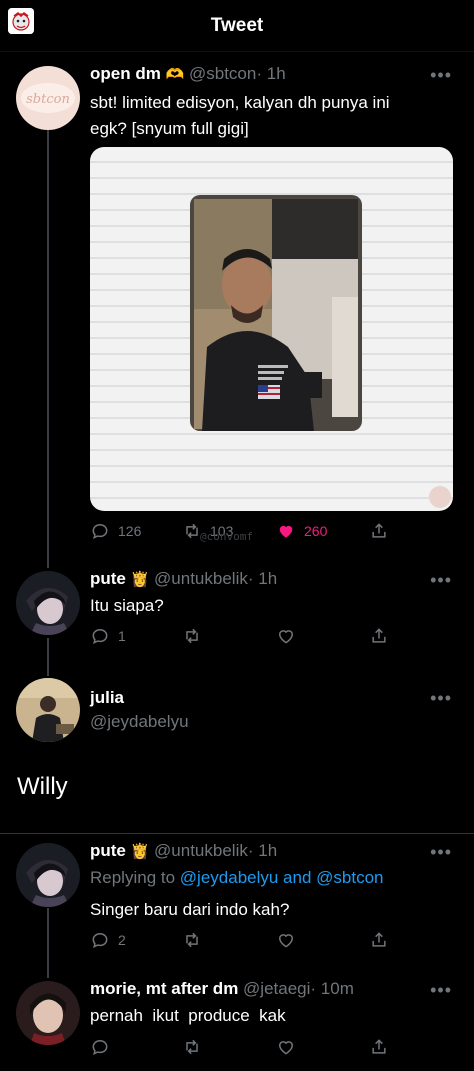 Image resolution: width=474 pixels, height=1071 pixels. I want to click on tweet-actions: 2, so click(240, 941).